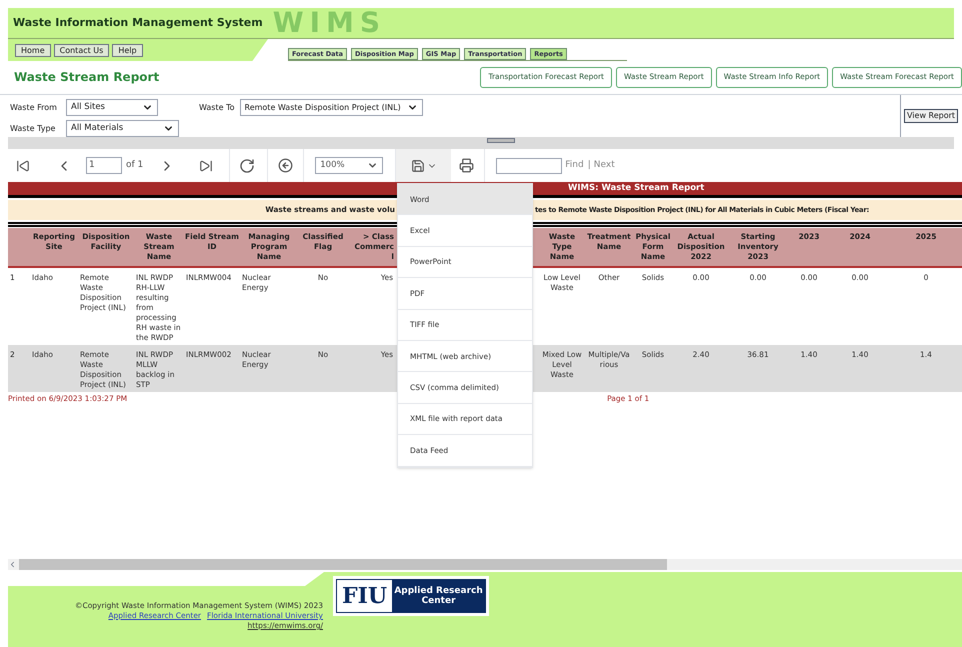 This screenshot has width=962, height=647. What do you see at coordinates (349, 165) in the screenshot?
I see `zoom-select: 100%` at bounding box center [349, 165].